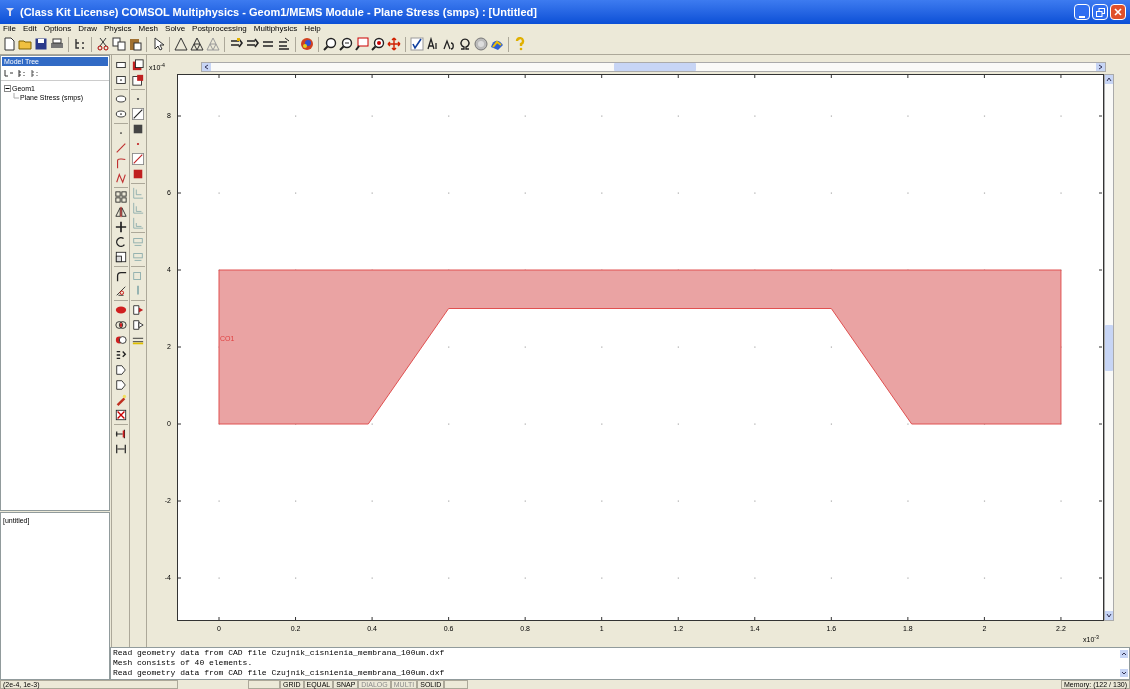 This screenshot has width=1130, height=689. Describe the element at coordinates (10, 12) in the screenshot. I see `app-icon` at that location.